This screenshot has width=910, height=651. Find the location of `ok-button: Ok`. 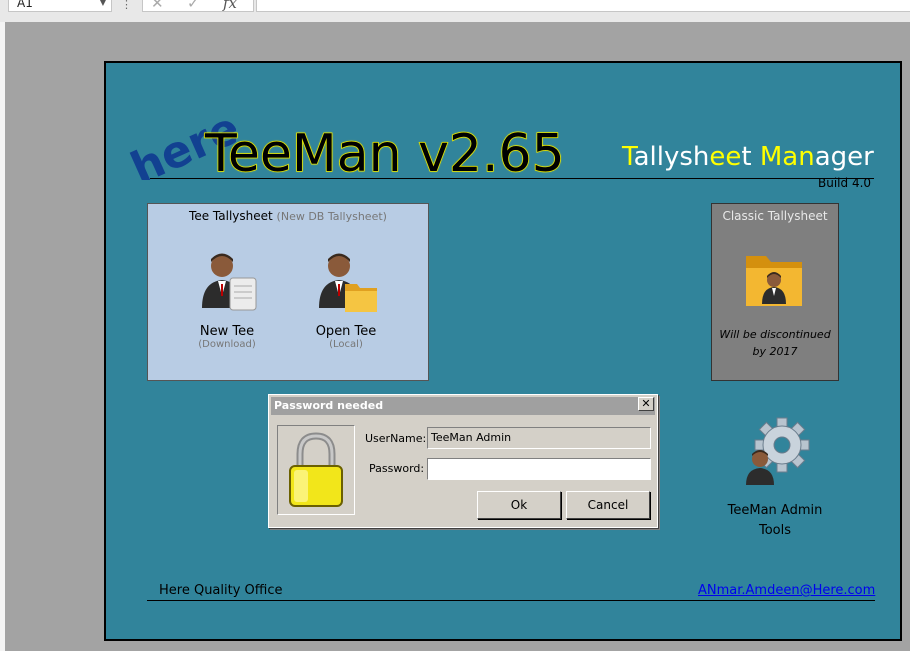

ok-button: Ok is located at coordinates (519, 505).